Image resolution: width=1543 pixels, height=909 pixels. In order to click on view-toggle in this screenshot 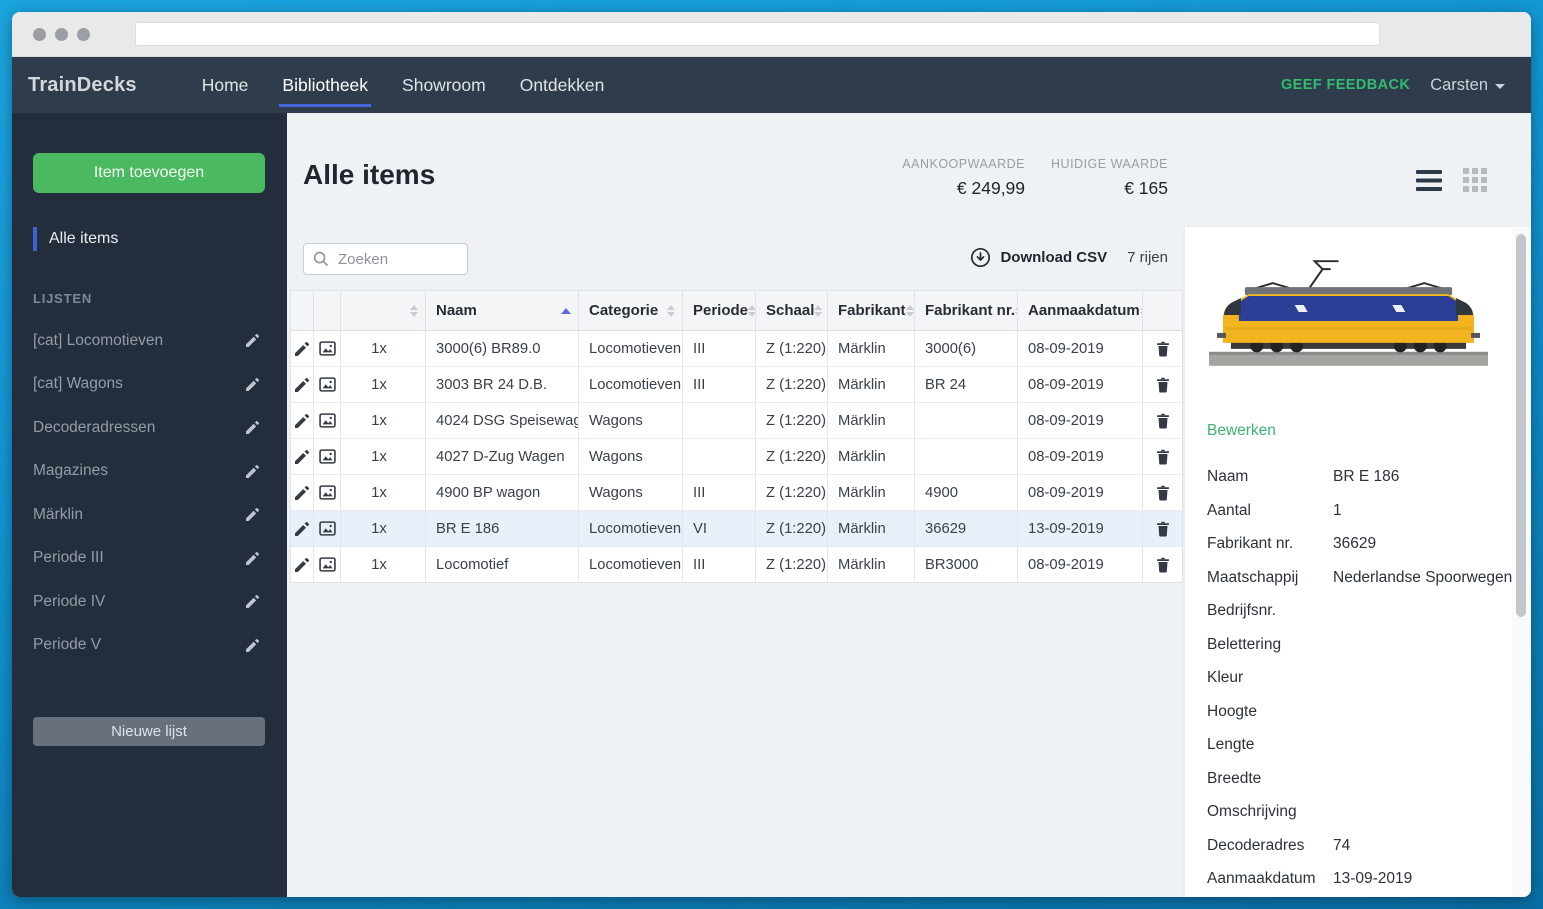, I will do `click(1451, 180)`.